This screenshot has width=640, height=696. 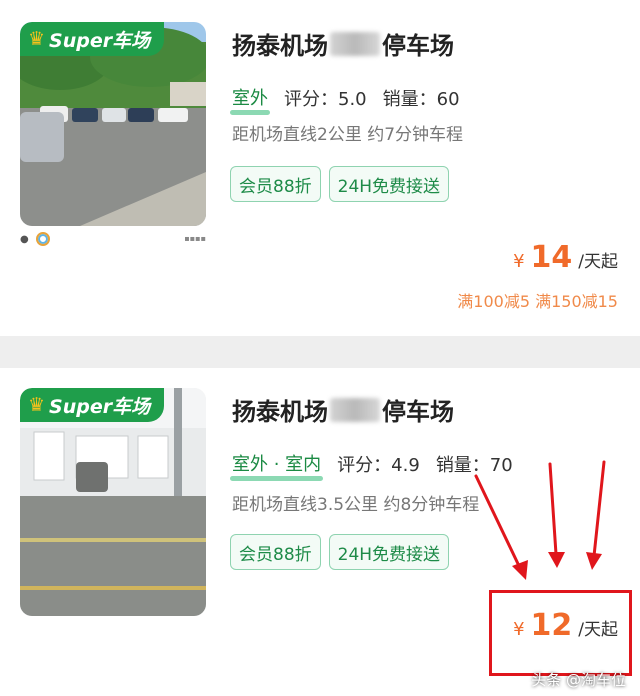 I want to click on photo-credit: ● ▪▪▪▪, so click(x=113, y=240).